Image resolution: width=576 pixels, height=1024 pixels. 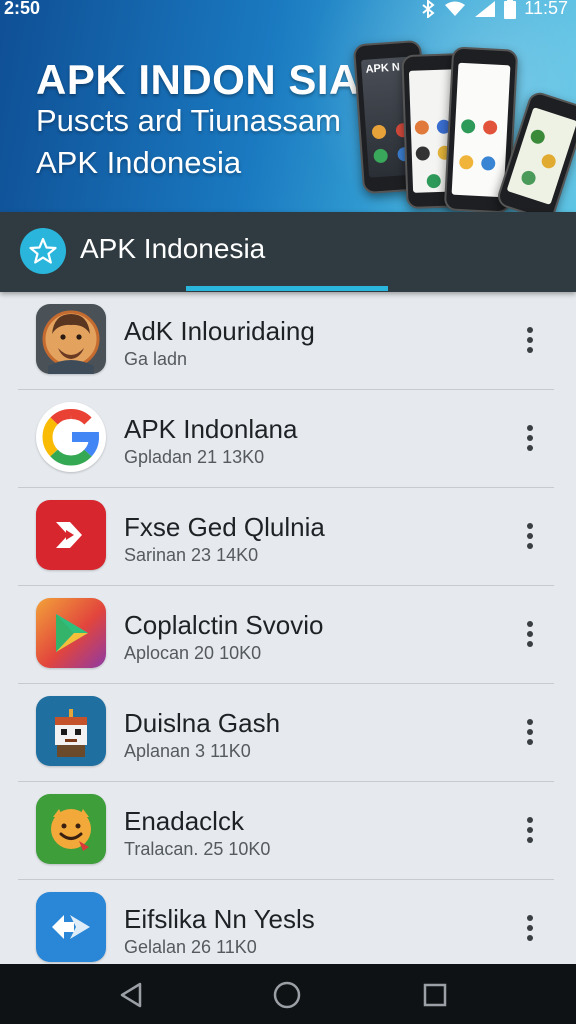 I want to click on status-time-left: 2:50, so click(x=22, y=9).